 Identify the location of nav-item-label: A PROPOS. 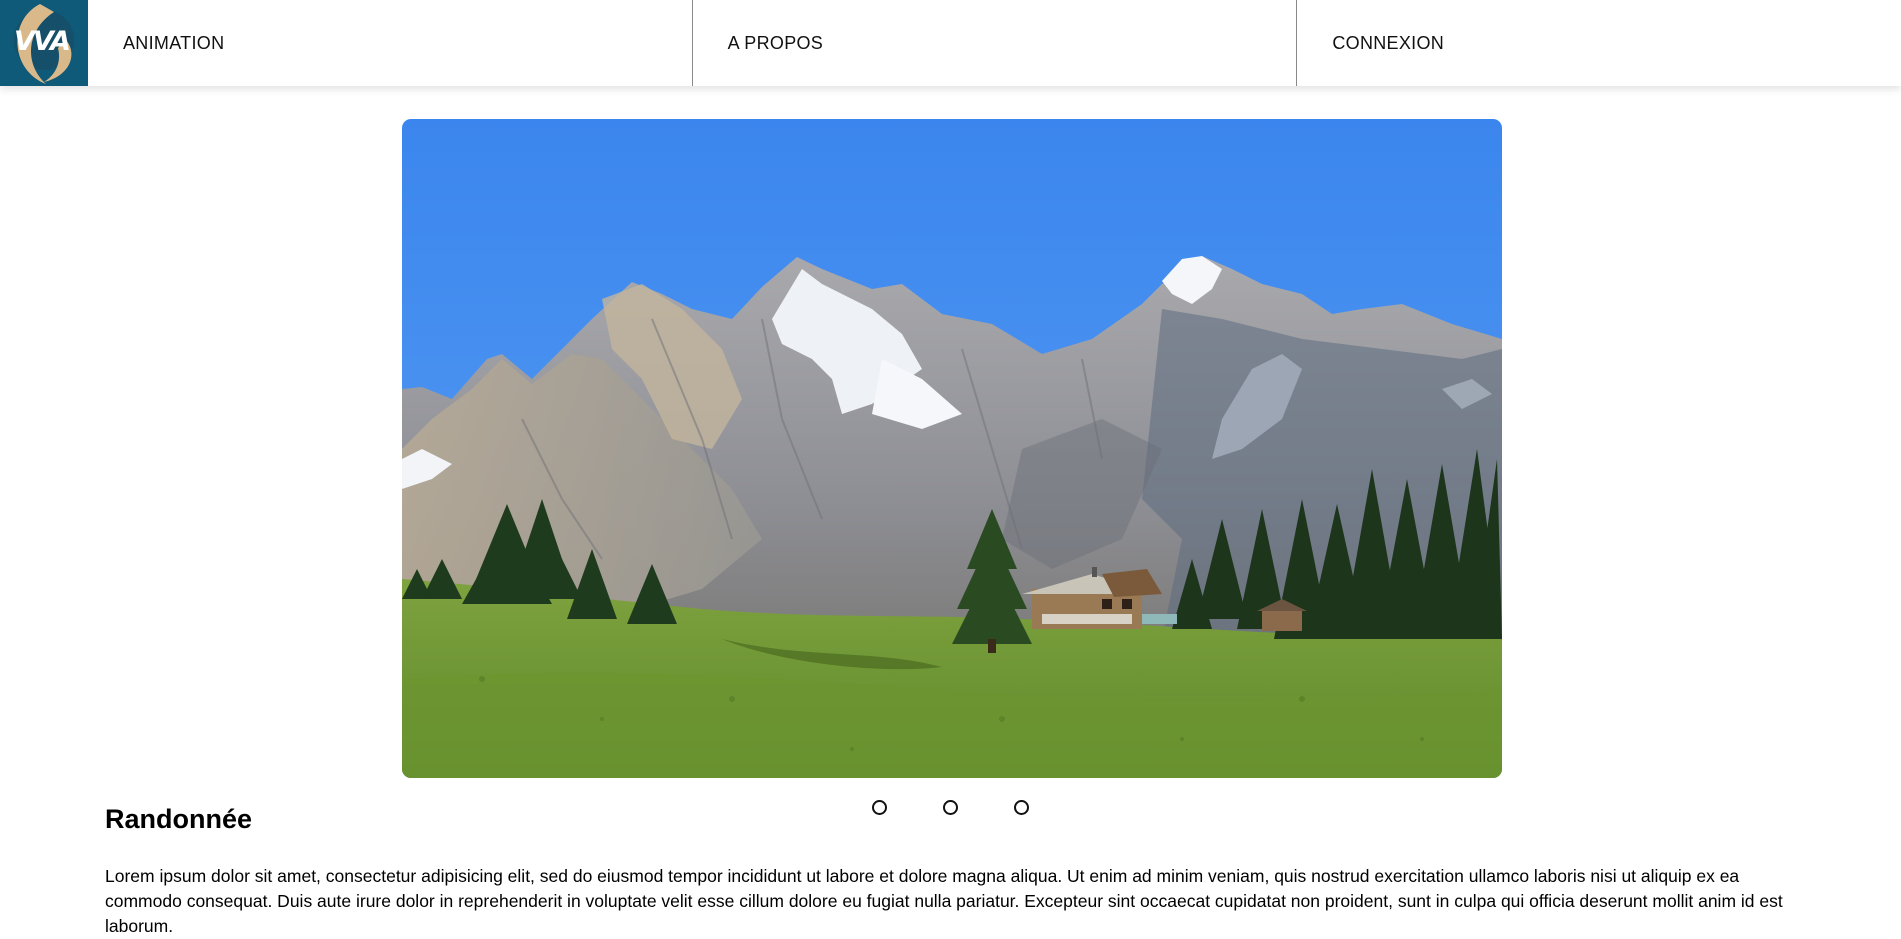
(775, 42).